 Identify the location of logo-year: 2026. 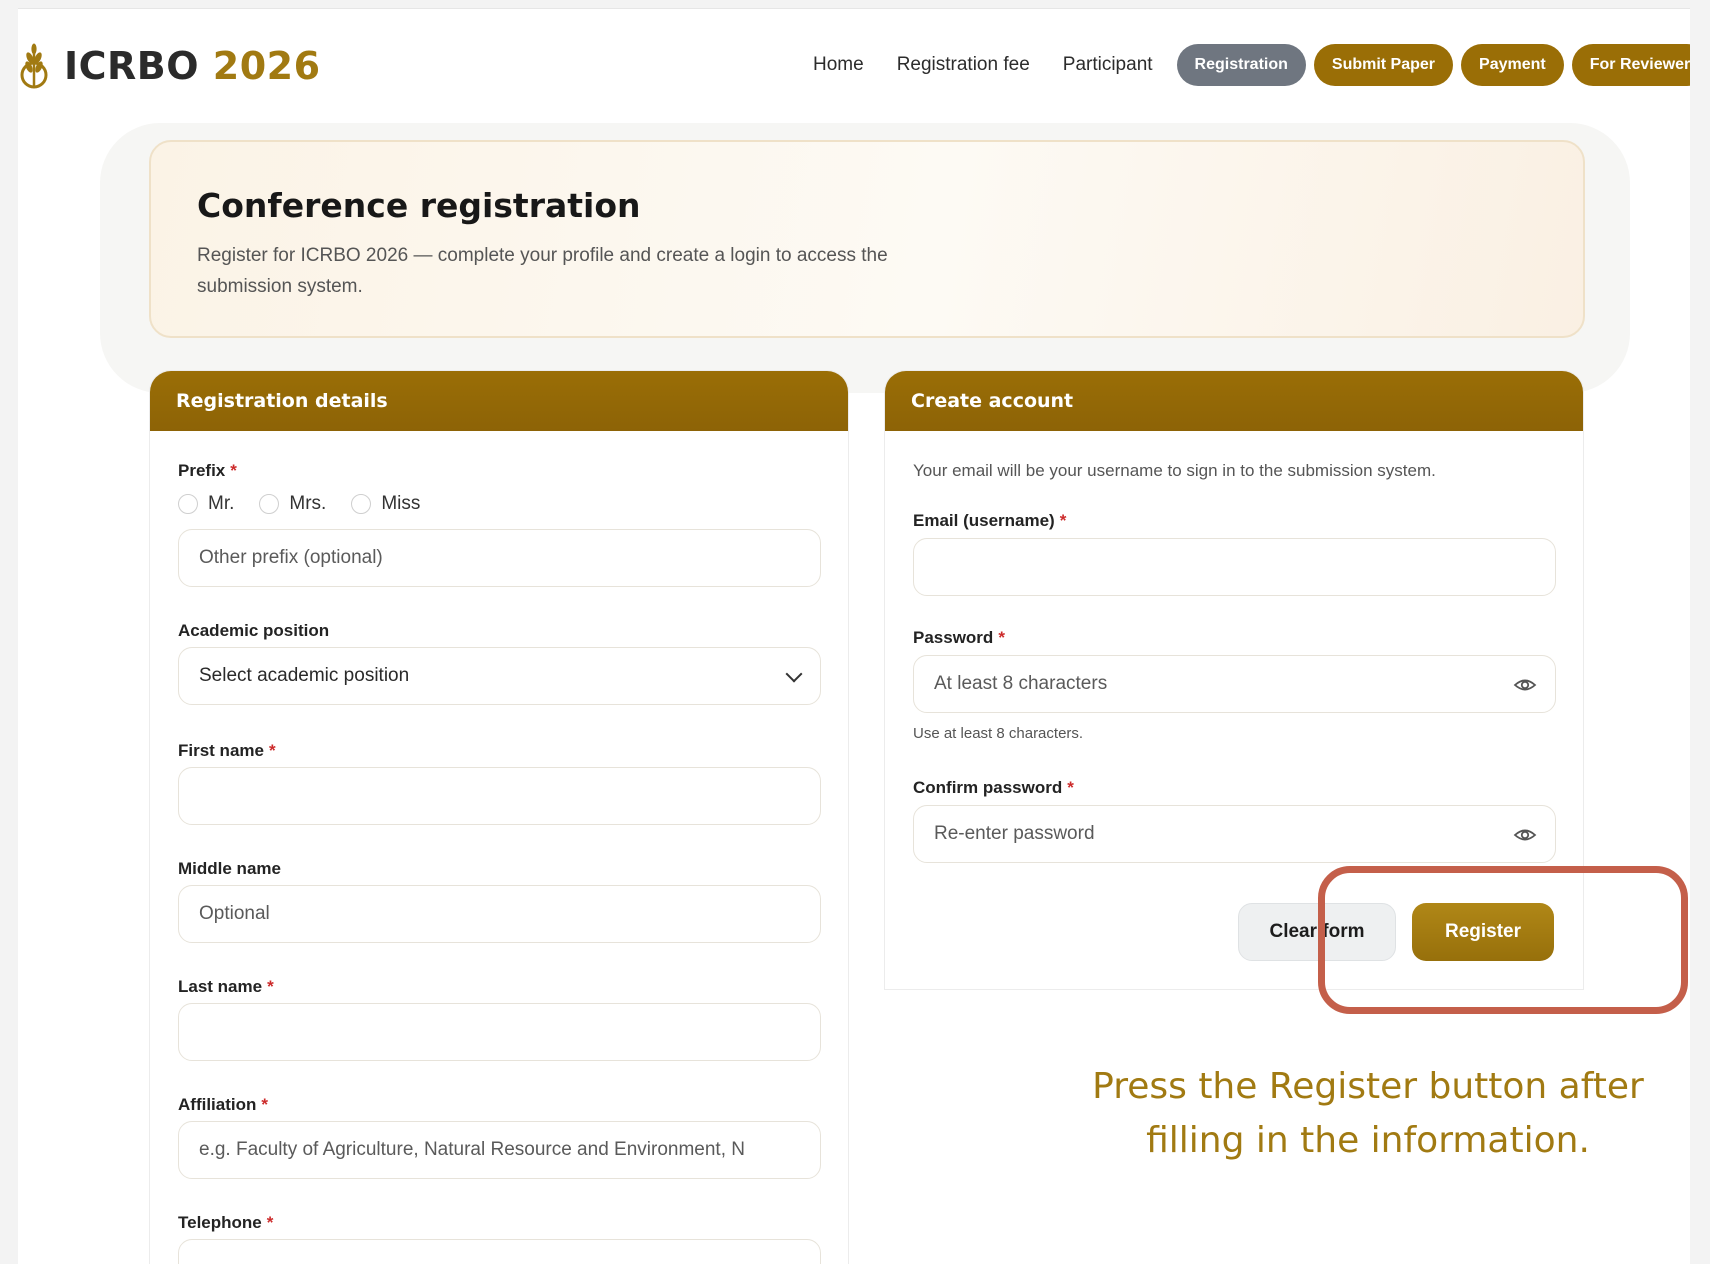
(266, 66).